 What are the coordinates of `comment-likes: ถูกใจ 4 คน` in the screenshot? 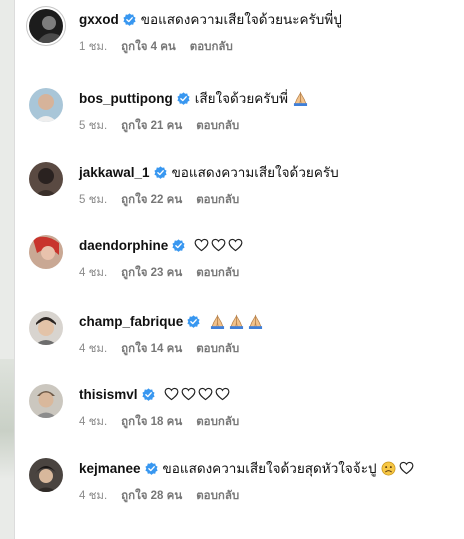 It's located at (148, 47).